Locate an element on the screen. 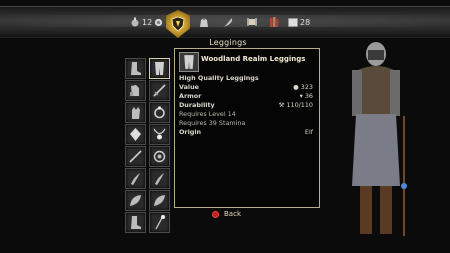  feather-icon is located at coordinates (228, 23).